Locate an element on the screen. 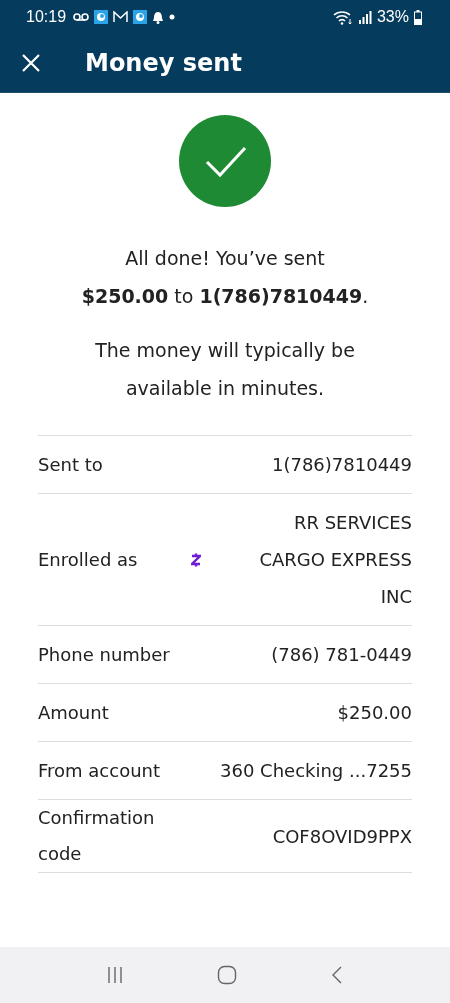 The image size is (450, 1003). back-button is located at coordinates (337, 975).